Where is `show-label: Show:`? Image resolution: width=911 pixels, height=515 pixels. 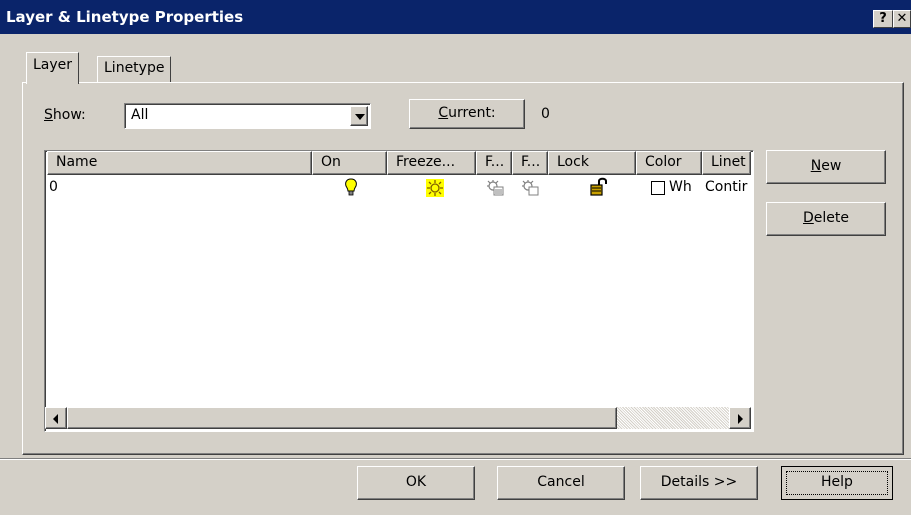 show-label: Show: is located at coordinates (65, 115).